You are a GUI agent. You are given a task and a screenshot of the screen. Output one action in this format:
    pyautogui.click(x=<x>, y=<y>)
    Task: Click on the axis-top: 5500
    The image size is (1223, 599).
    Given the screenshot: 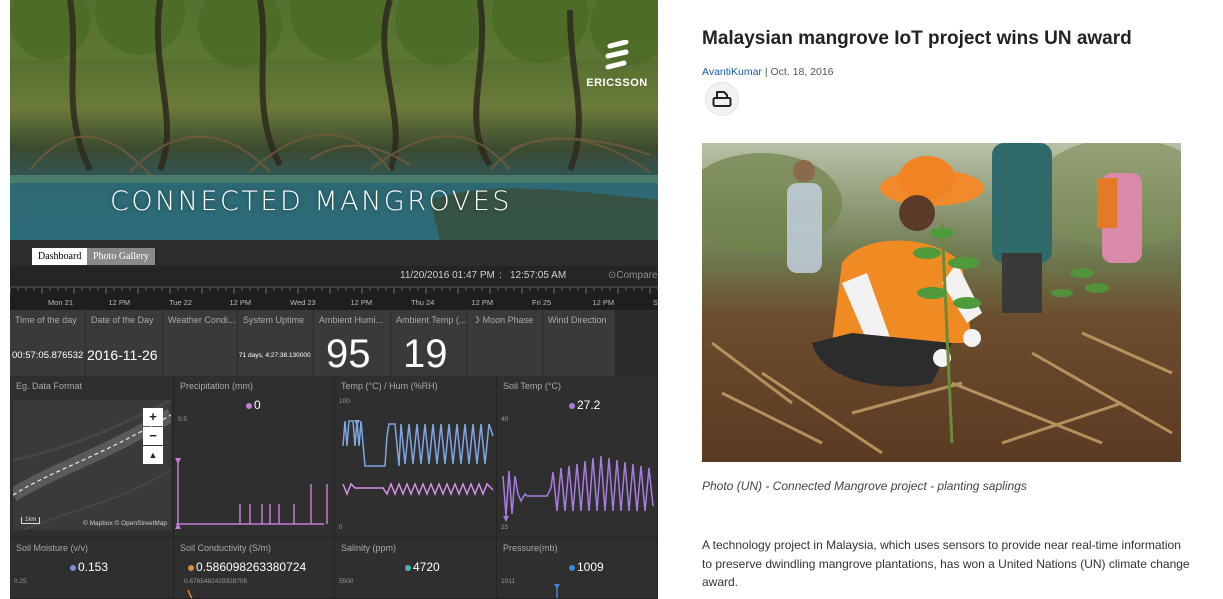 What is the action you would take?
    pyautogui.click(x=346, y=581)
    